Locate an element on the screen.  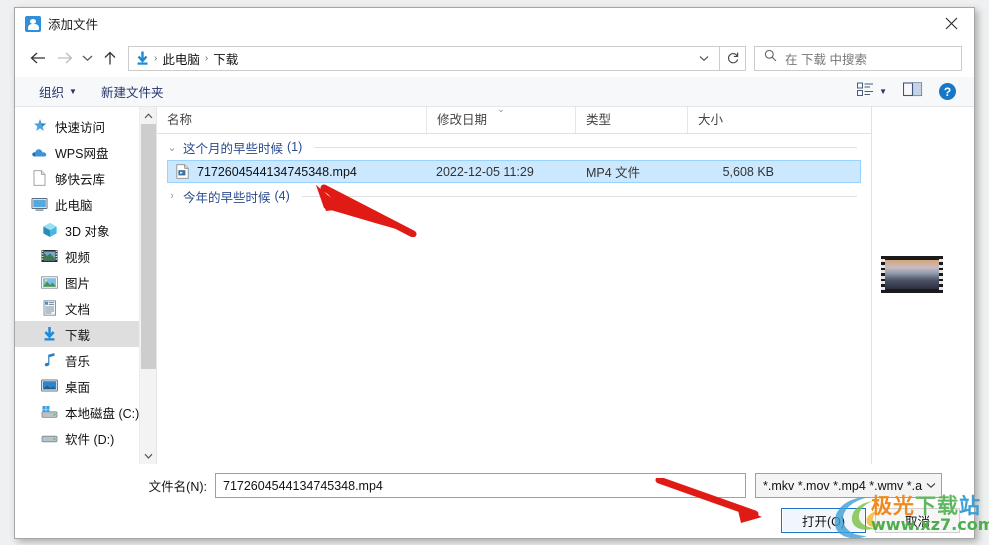
filename-label: 文件名(N): is located at coordinates (177, 487).